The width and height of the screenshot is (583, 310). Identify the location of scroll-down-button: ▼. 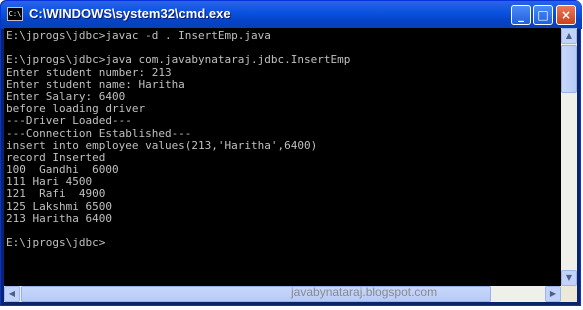
(569, 278).